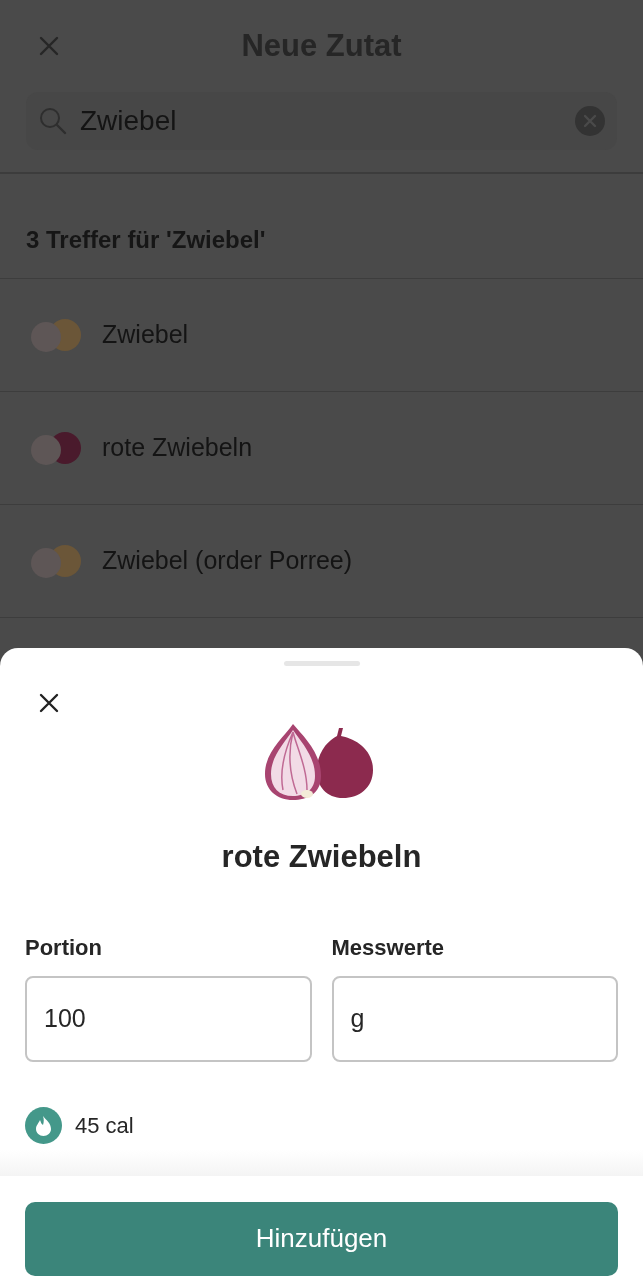 Image resolution: width=643 pixels, height=1280 pixels. Describe the element at coordinates (64, 947) in the screenshot. I see `field-label: Portion` at that location.